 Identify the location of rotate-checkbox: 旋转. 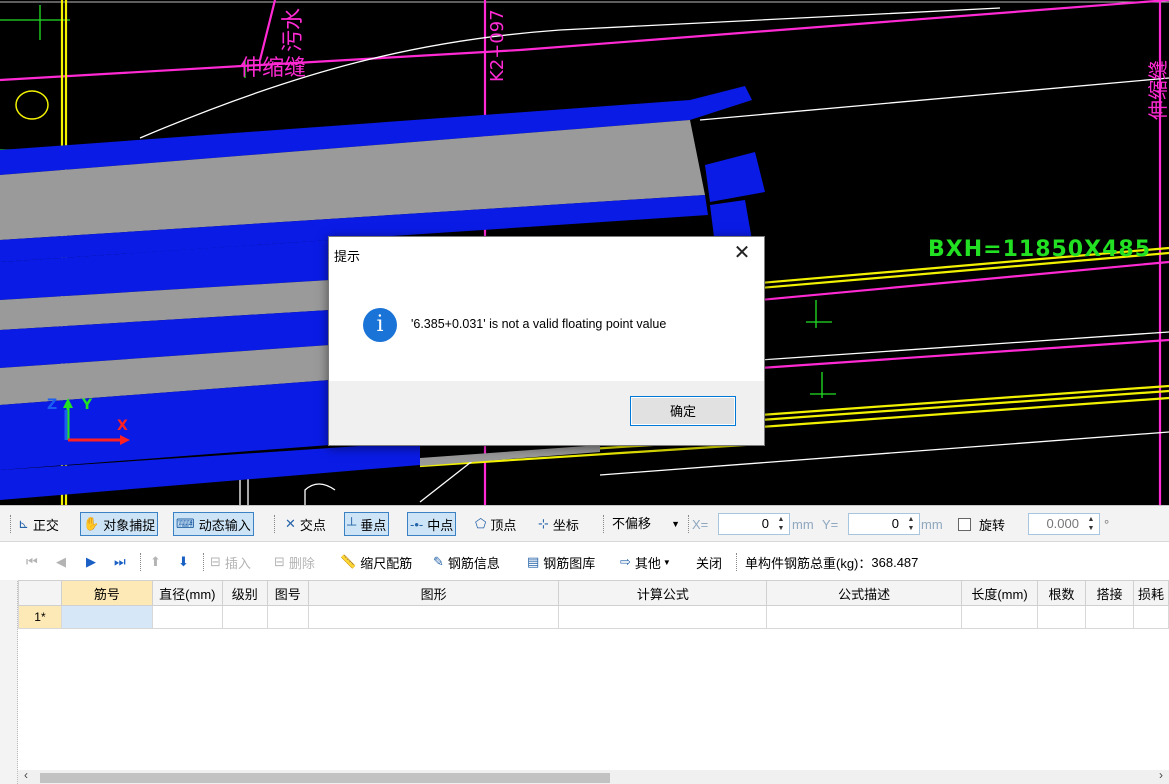
(981, 524).